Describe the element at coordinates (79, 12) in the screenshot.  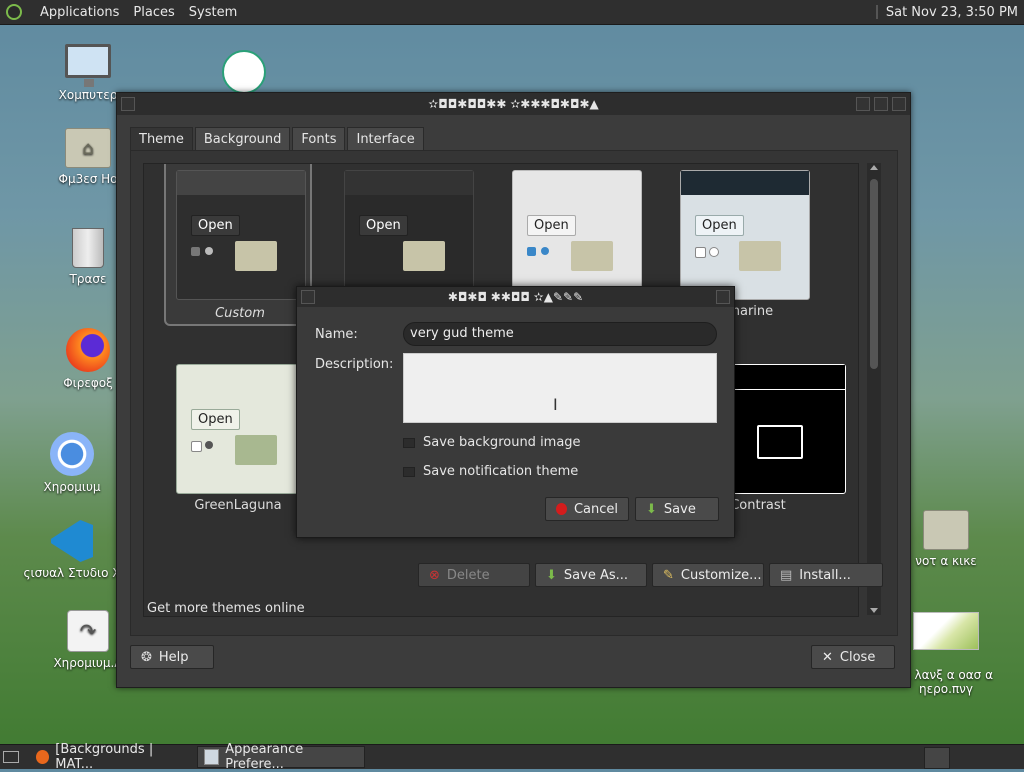
I see `menu-applications: Applications` at that location.